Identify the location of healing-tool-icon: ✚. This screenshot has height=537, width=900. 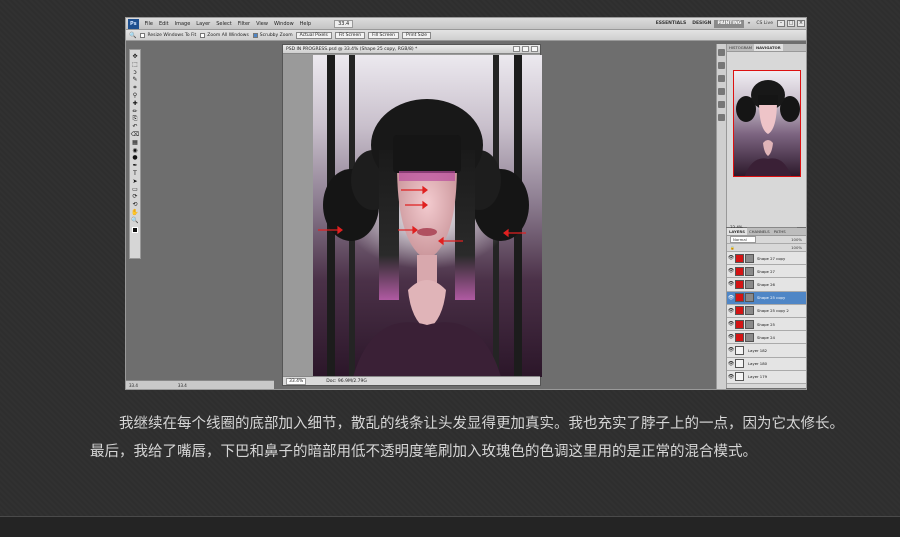
(134, 104).